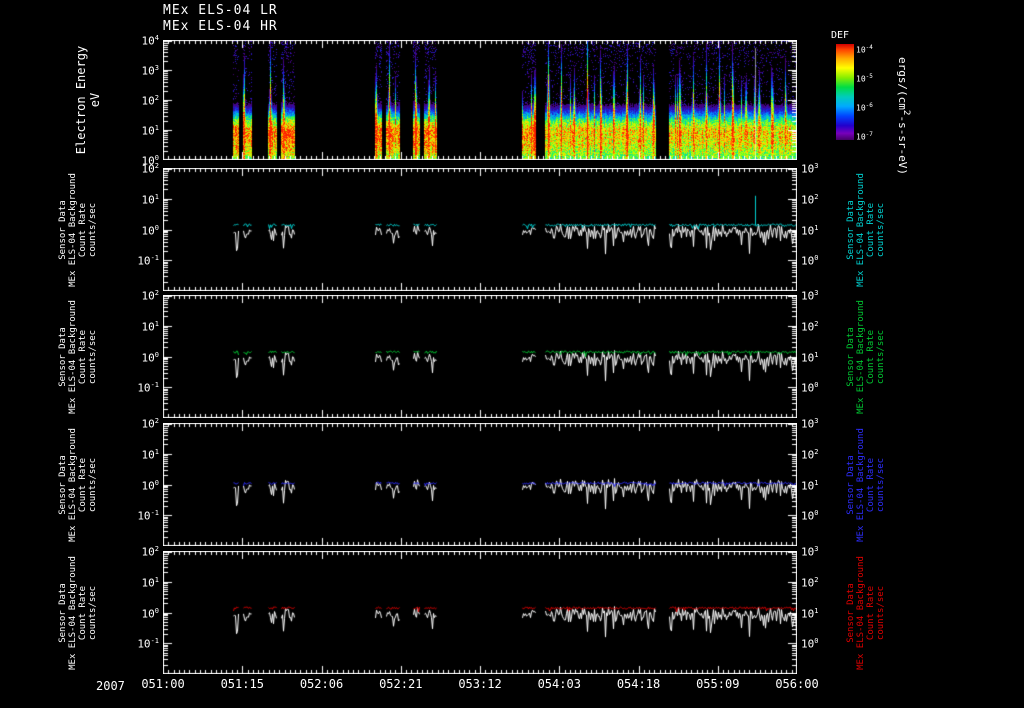  I want to click on ev-units-label: eV, so click(95, 100).